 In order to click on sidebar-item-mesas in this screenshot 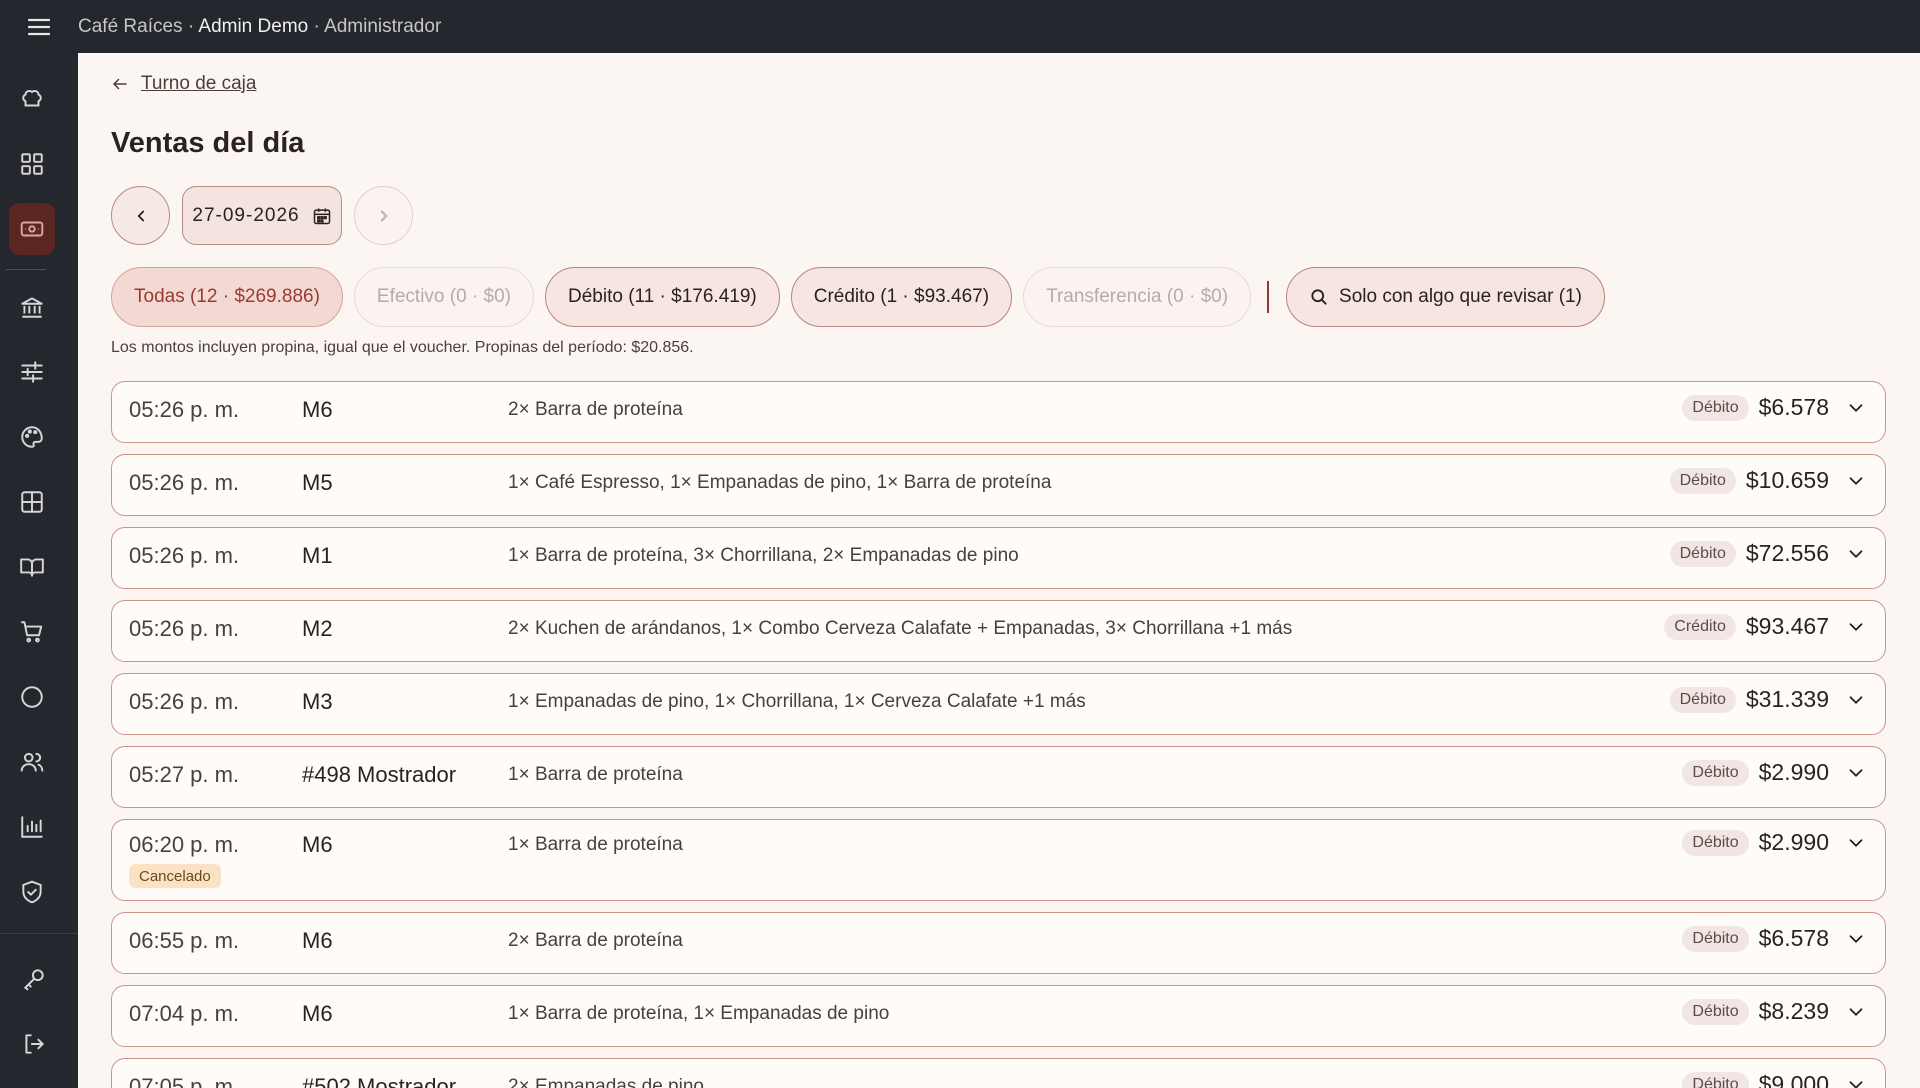, I will do `click(32, 502)`.